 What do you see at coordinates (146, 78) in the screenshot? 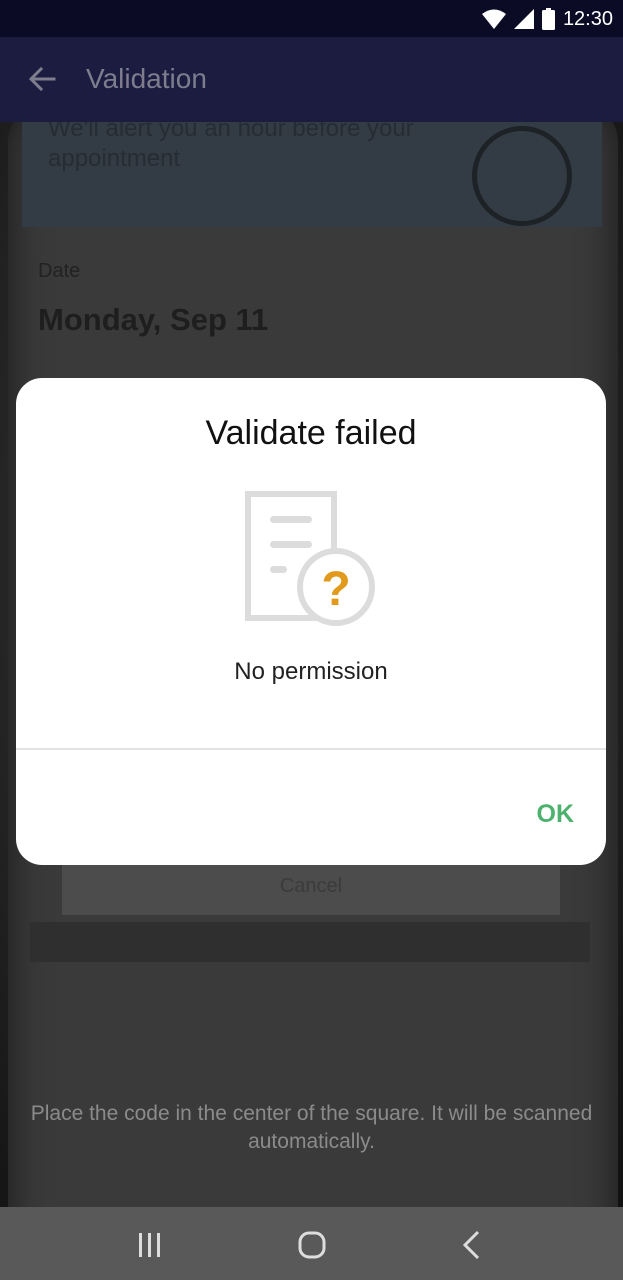
I see `page-title: Validation` at bounding box center [146, 78].